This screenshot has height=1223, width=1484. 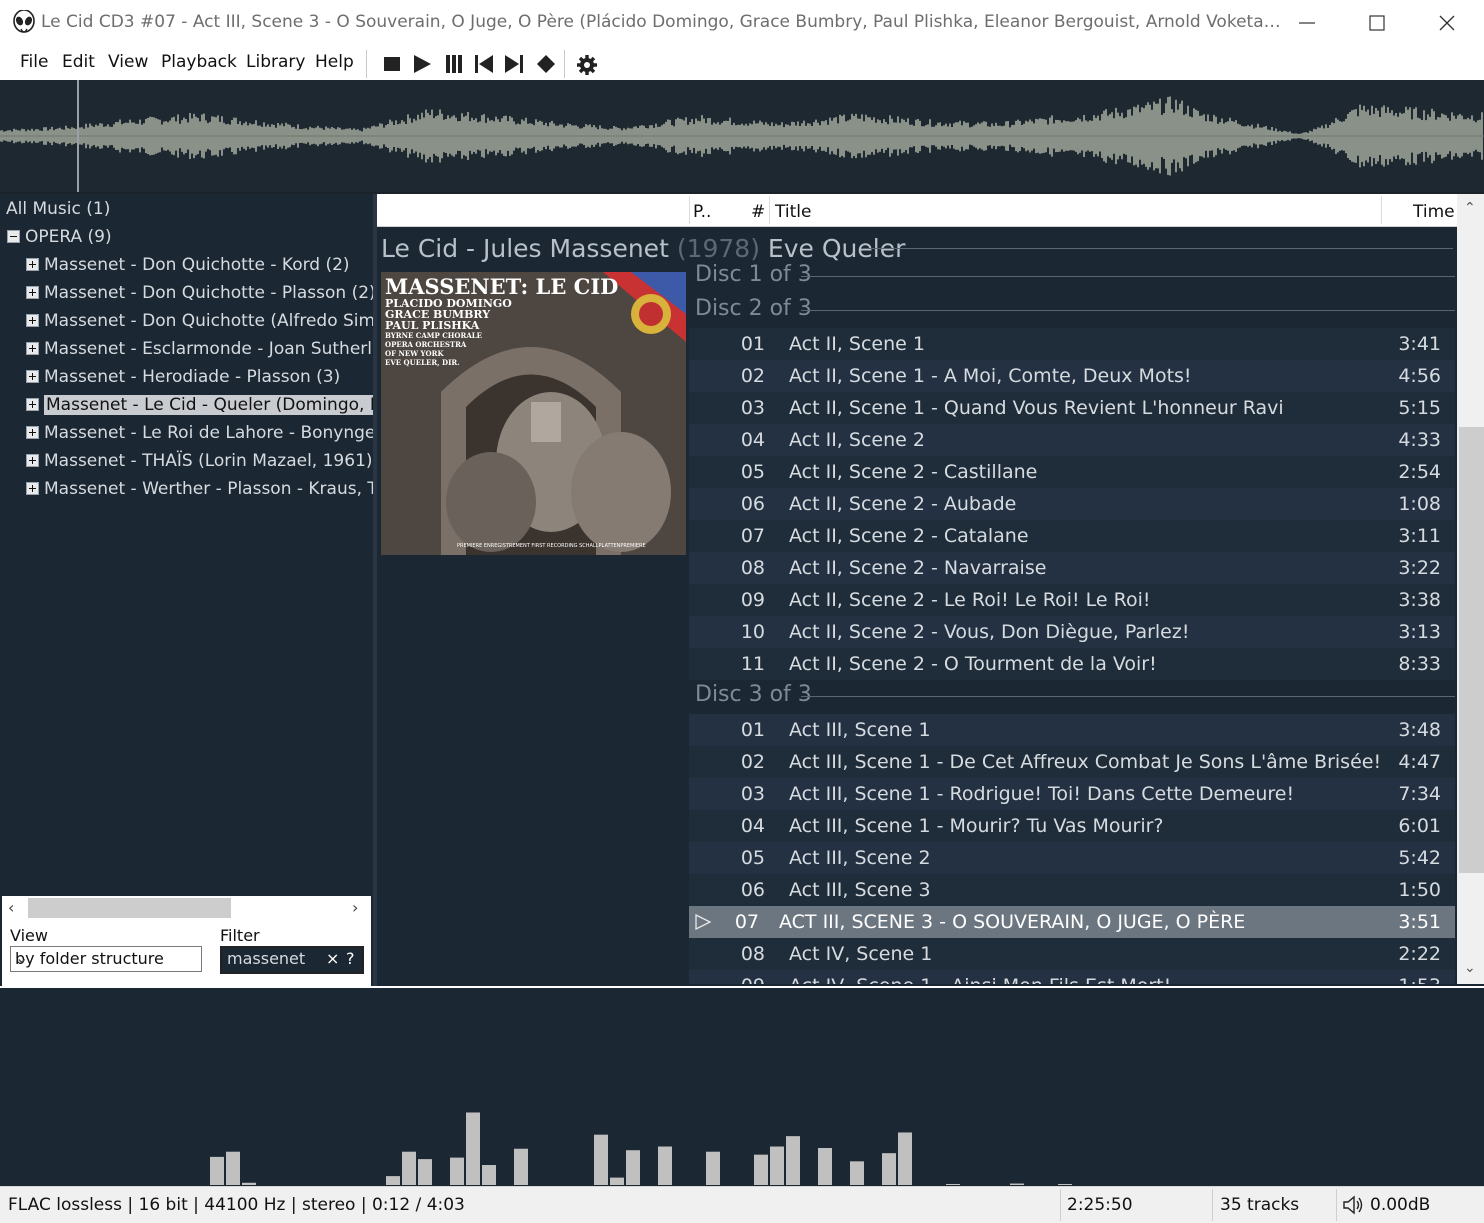 I want to click on menu-library: Library, so click(x=275, y=62).